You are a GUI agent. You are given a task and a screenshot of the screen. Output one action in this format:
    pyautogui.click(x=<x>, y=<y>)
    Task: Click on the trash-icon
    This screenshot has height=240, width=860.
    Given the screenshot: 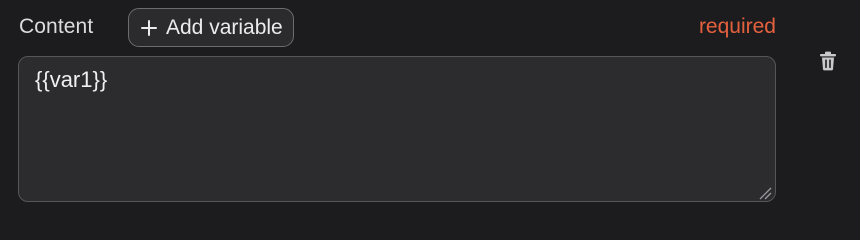 What is the action you would take?
    pyautogui.click(x=828, y=61)
    